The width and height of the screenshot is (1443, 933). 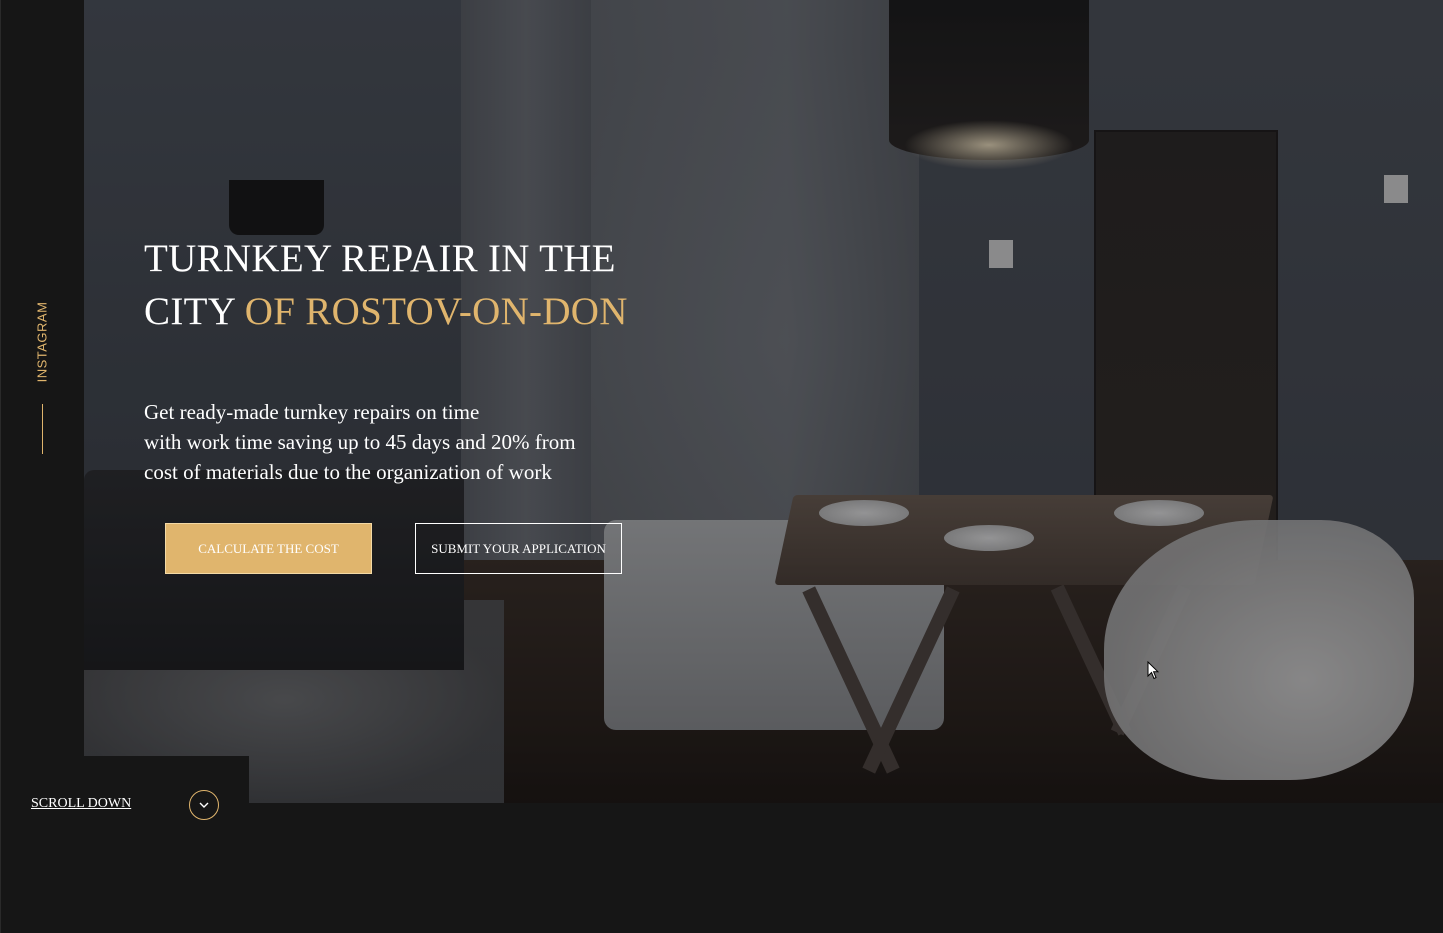 What do you see at coordinates (42, 401) in the screenshot?
I see `left-rail: INSTAGRAM` at bounding box center [42, 401].